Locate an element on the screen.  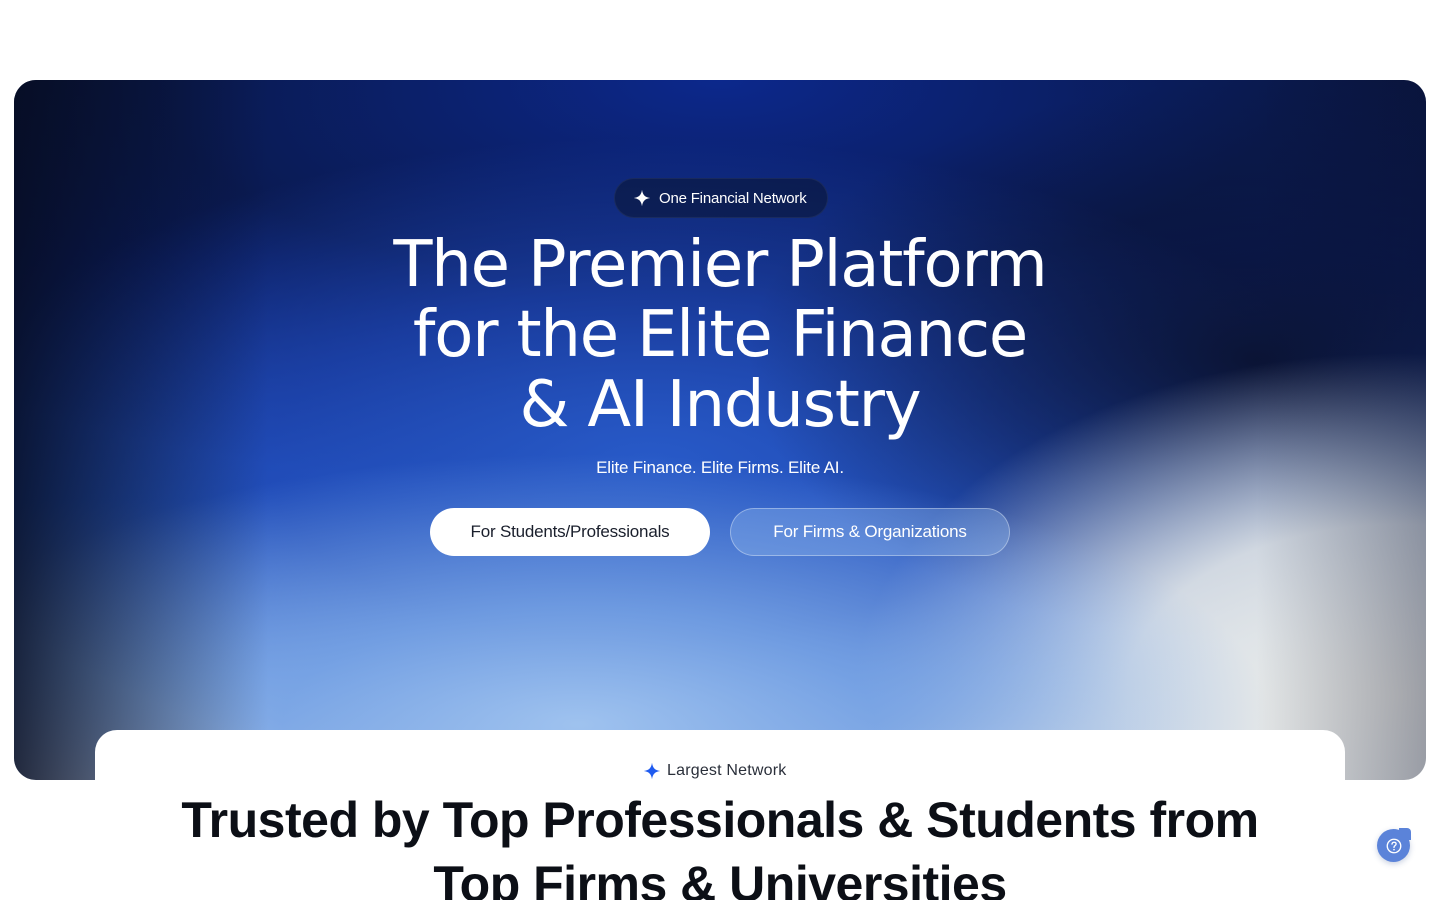
help-button is located at coordinates (1394, 845).